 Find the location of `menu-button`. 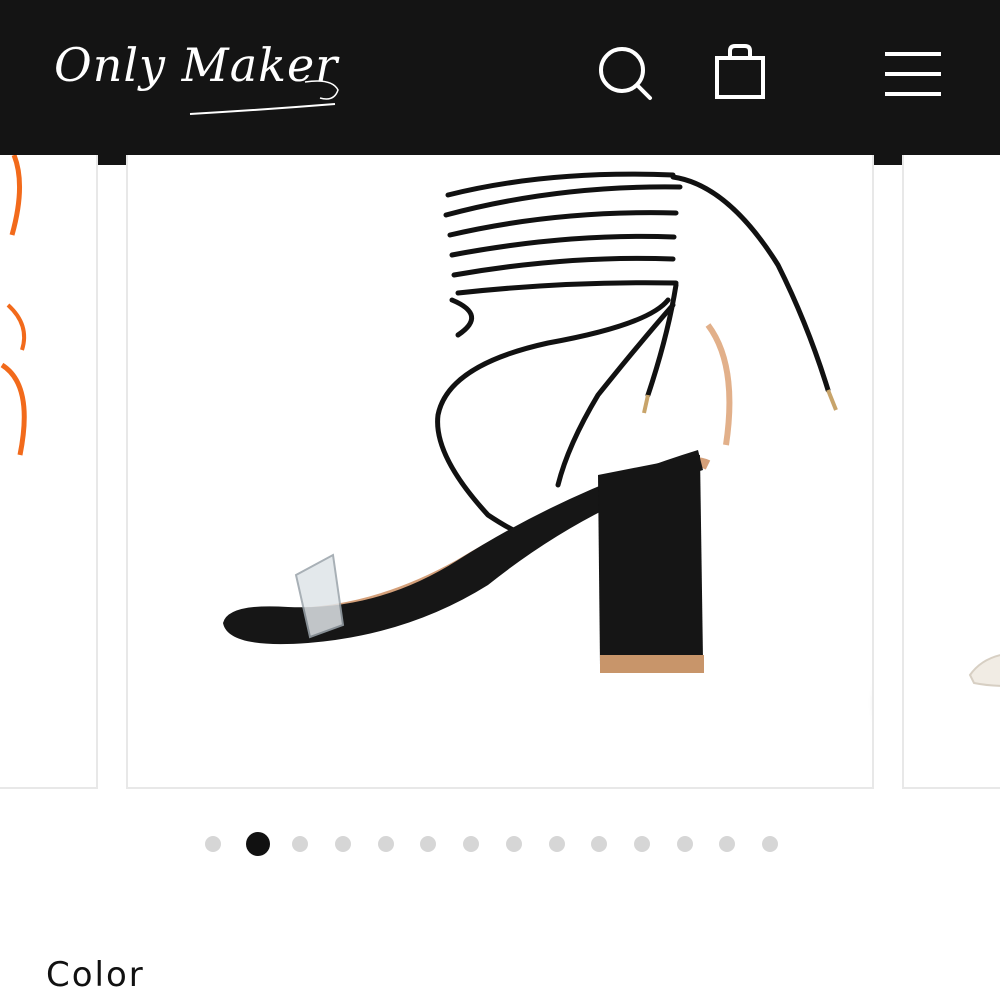

menu-button is located at coordinates (913, 74).